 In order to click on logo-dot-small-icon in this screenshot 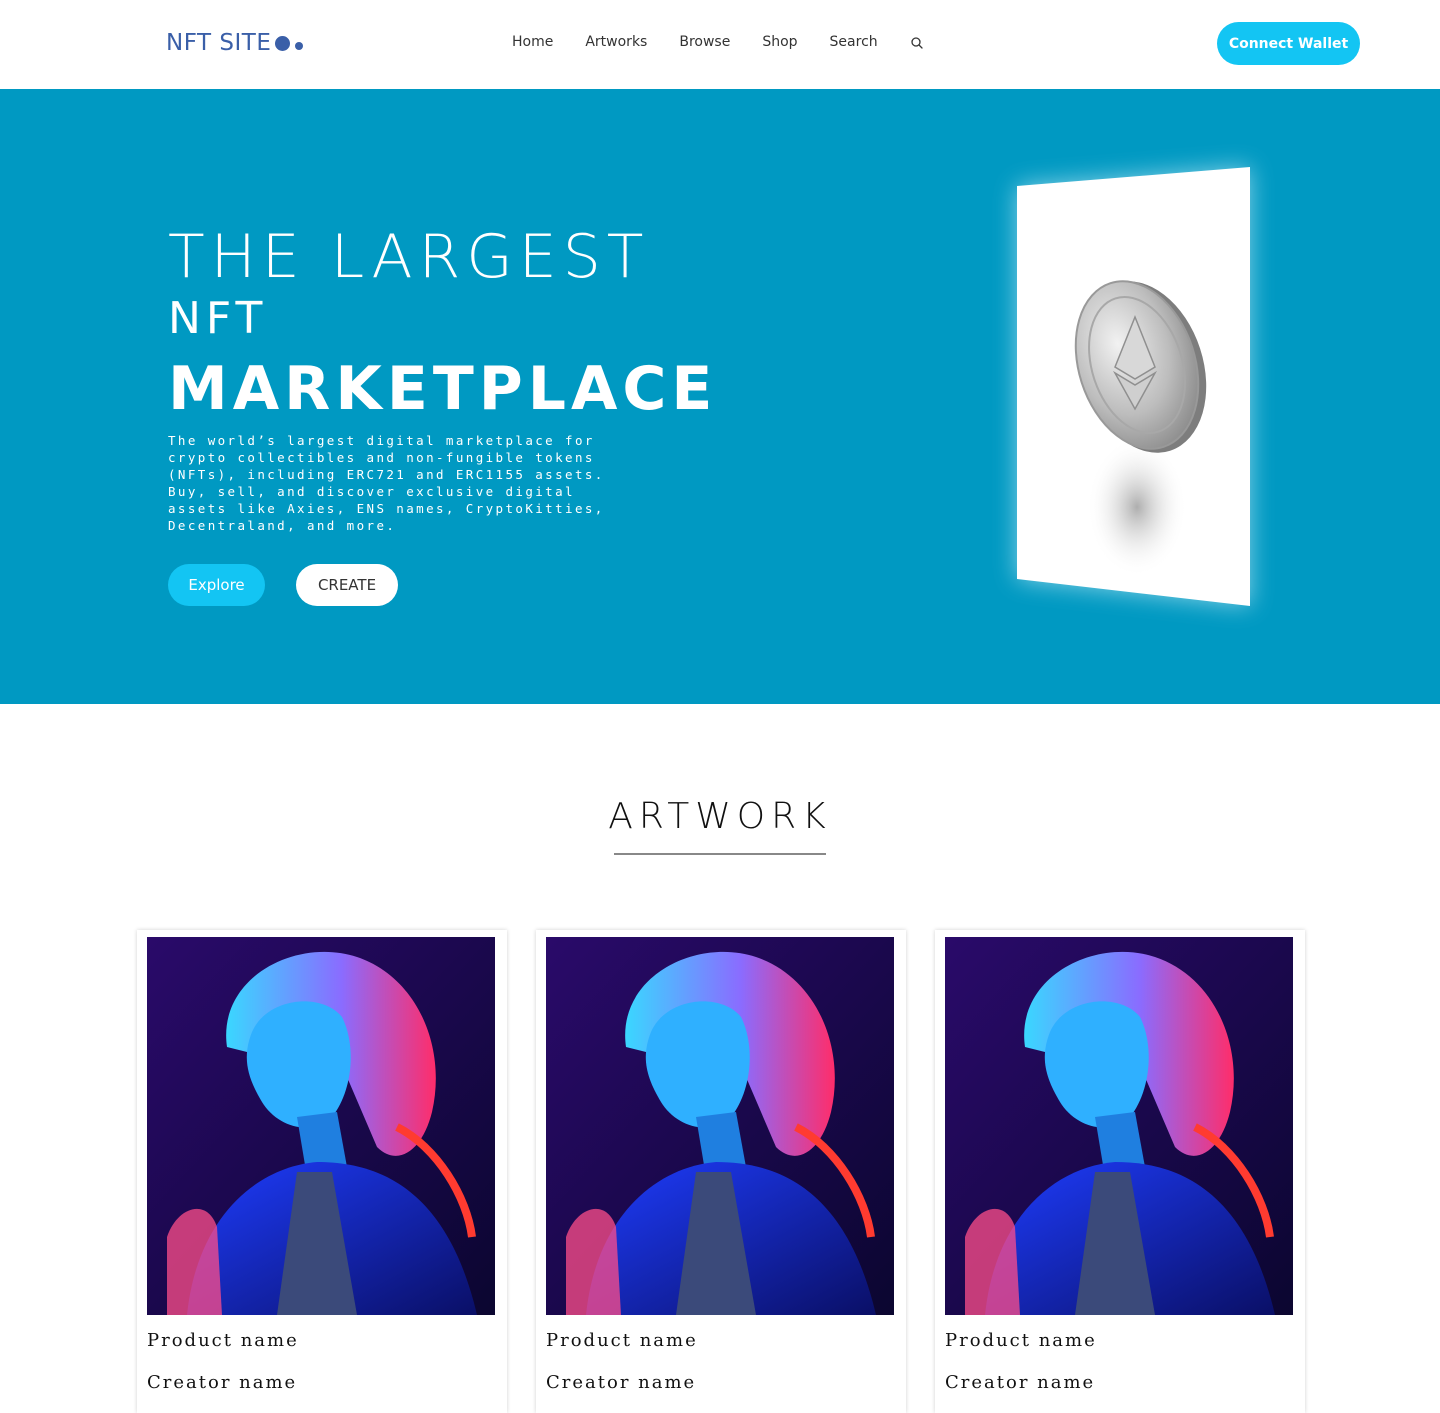, I will do `click(299, 46)`.